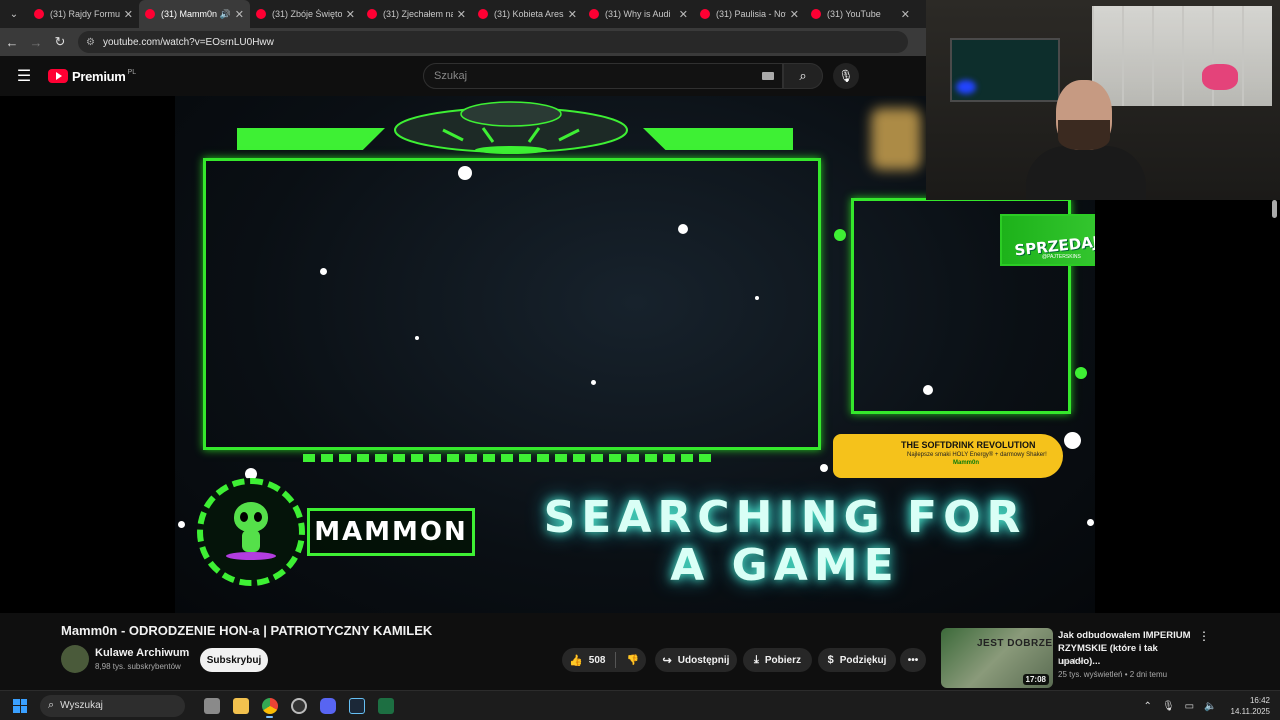  Describe the element at coordinates (1204, 636) in the screenshot. I see `more-vertical-icon: ⋮` at that location.